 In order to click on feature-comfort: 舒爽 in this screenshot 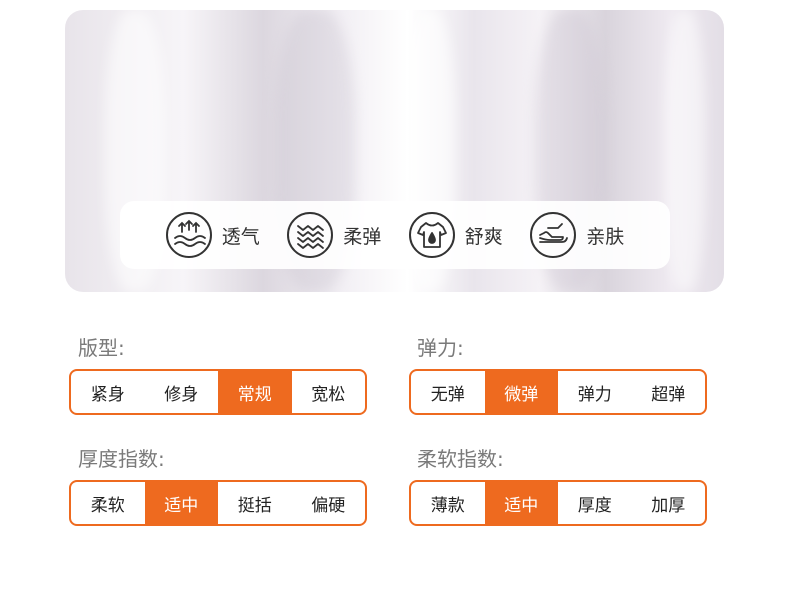, I will do `click(455, 235)`.